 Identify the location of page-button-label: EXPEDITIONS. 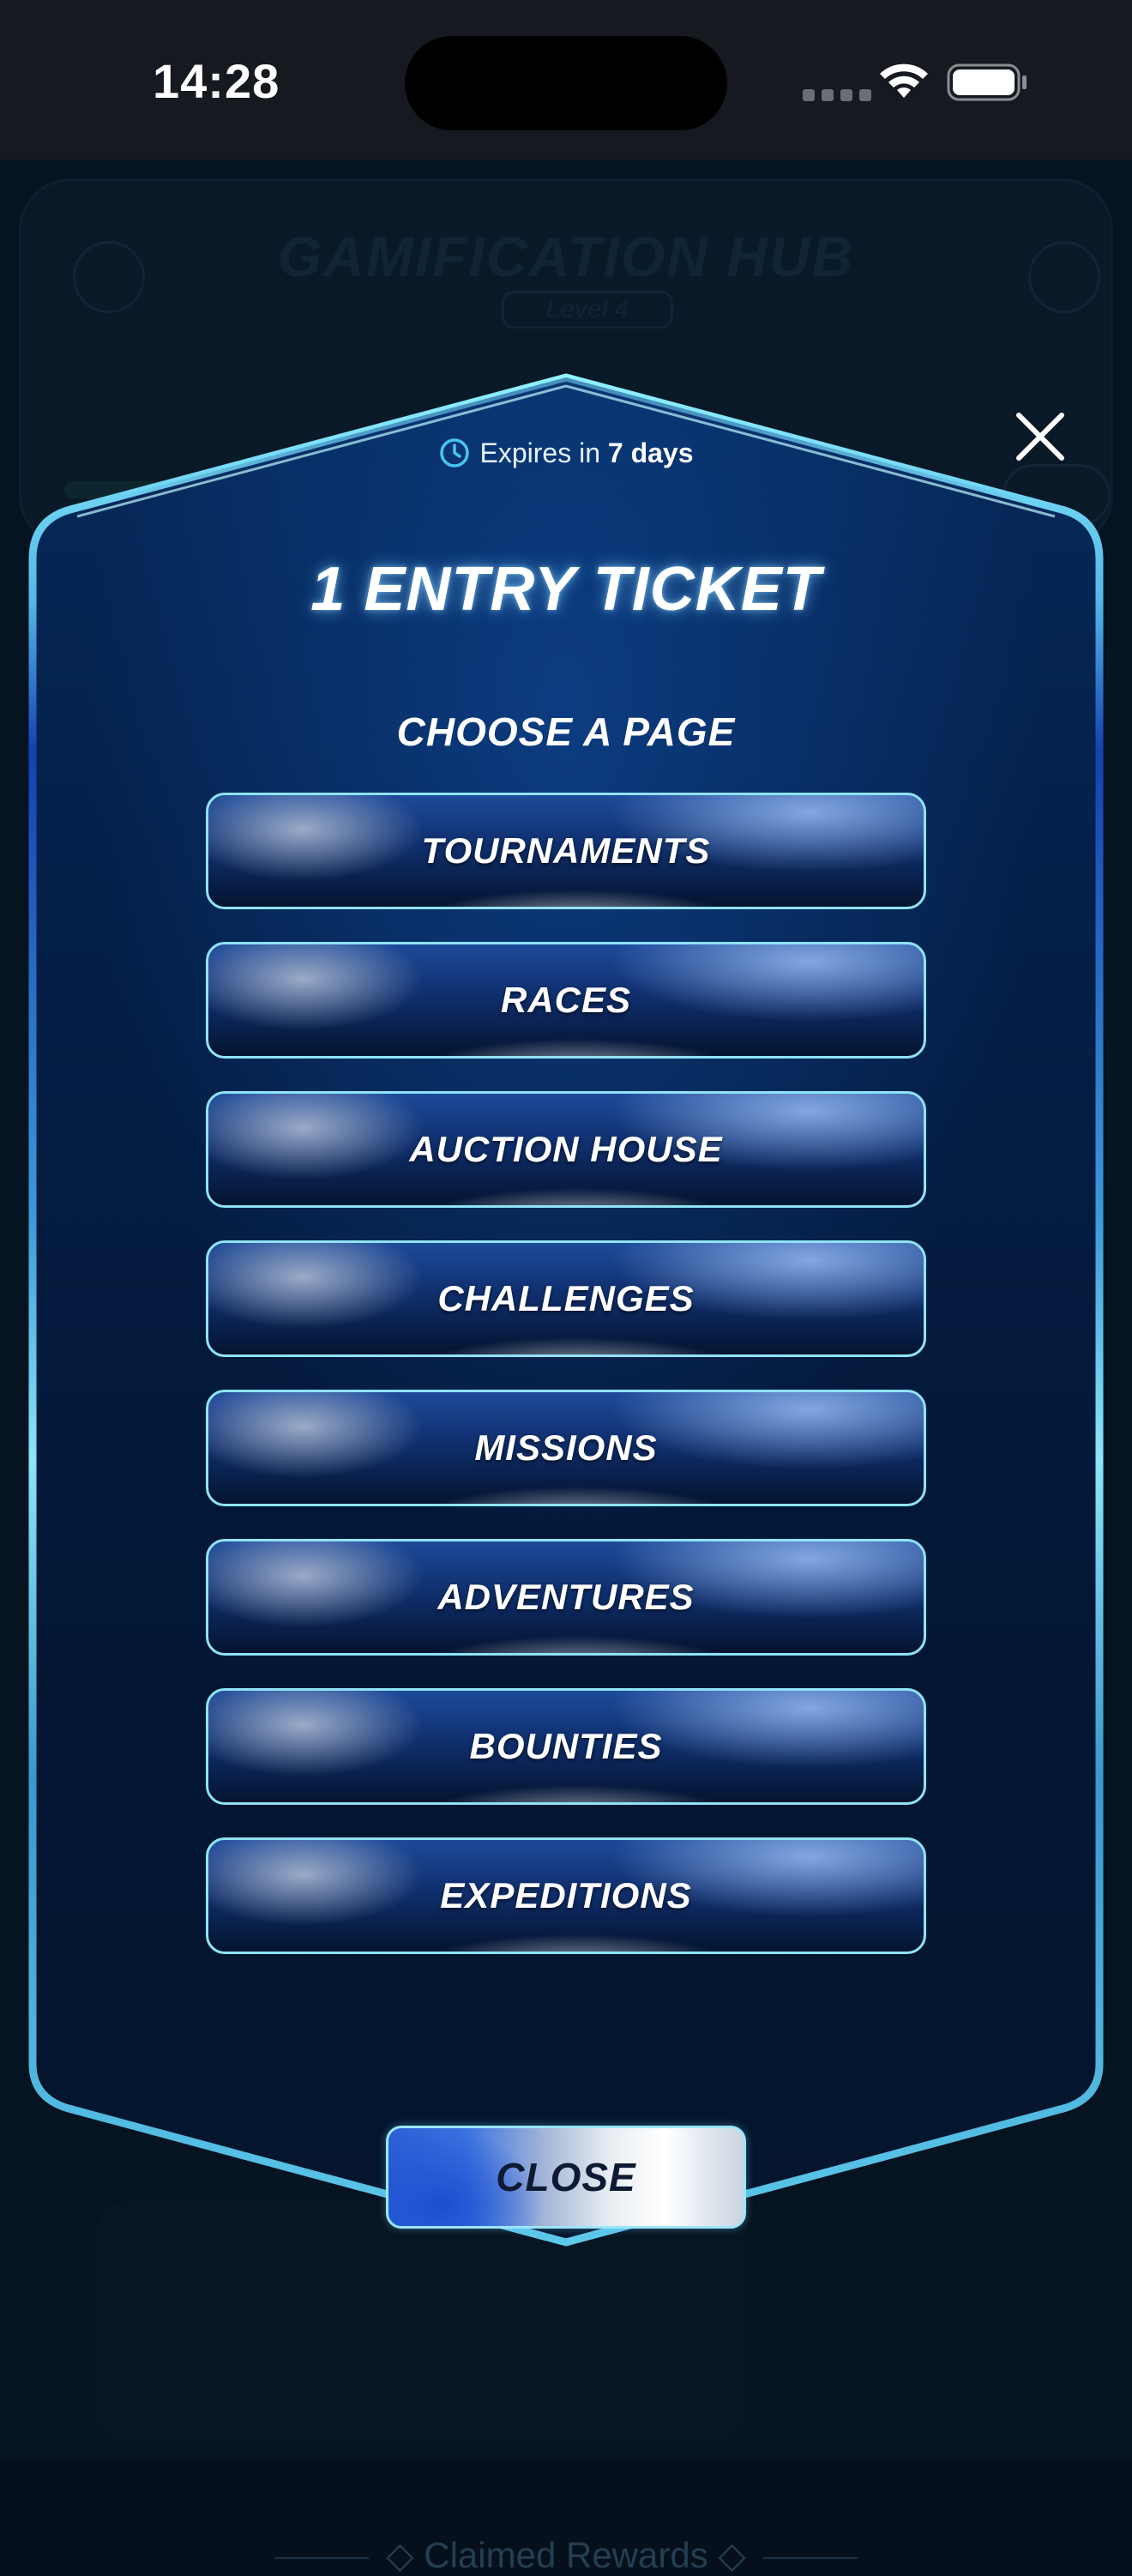
(566, 1895).